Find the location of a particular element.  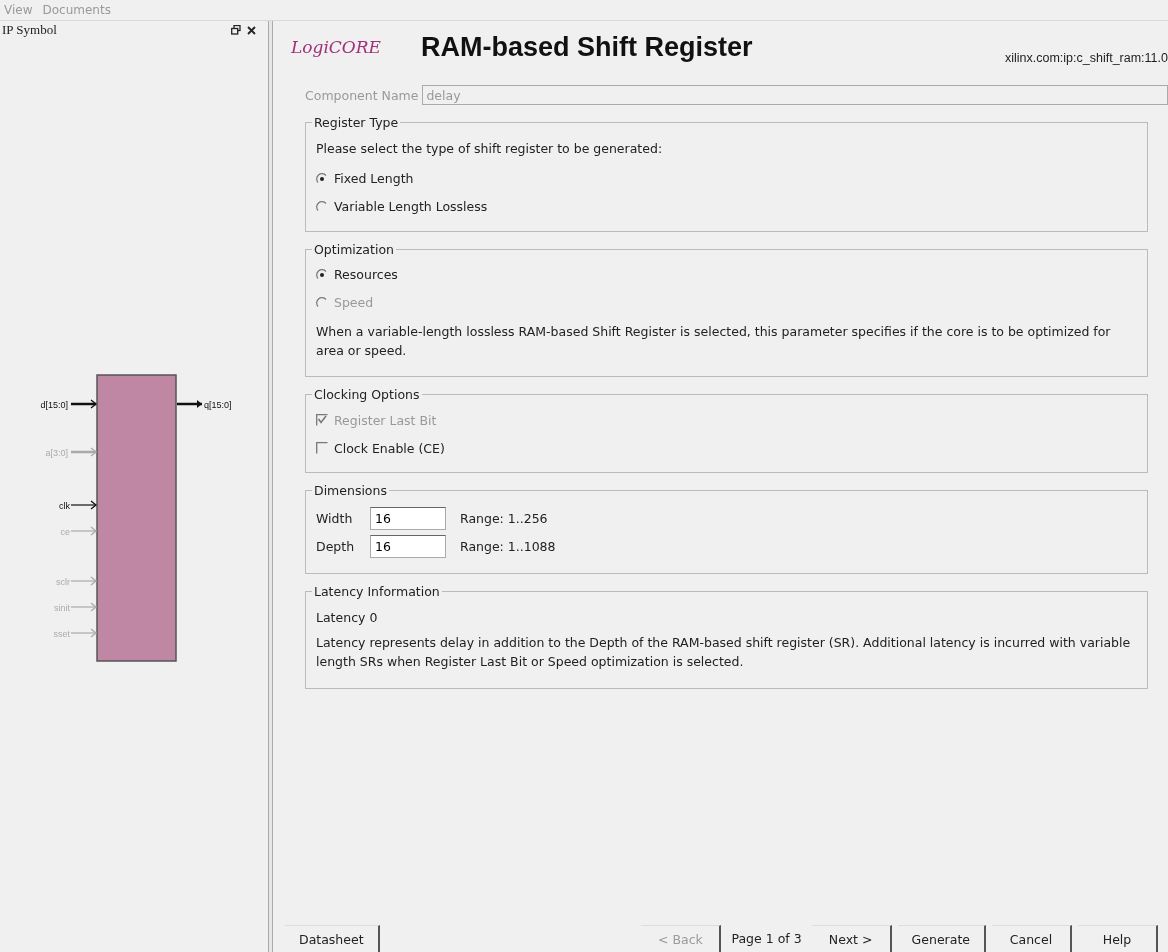

group-title: Latency Information is located at coordinates (377, 592).